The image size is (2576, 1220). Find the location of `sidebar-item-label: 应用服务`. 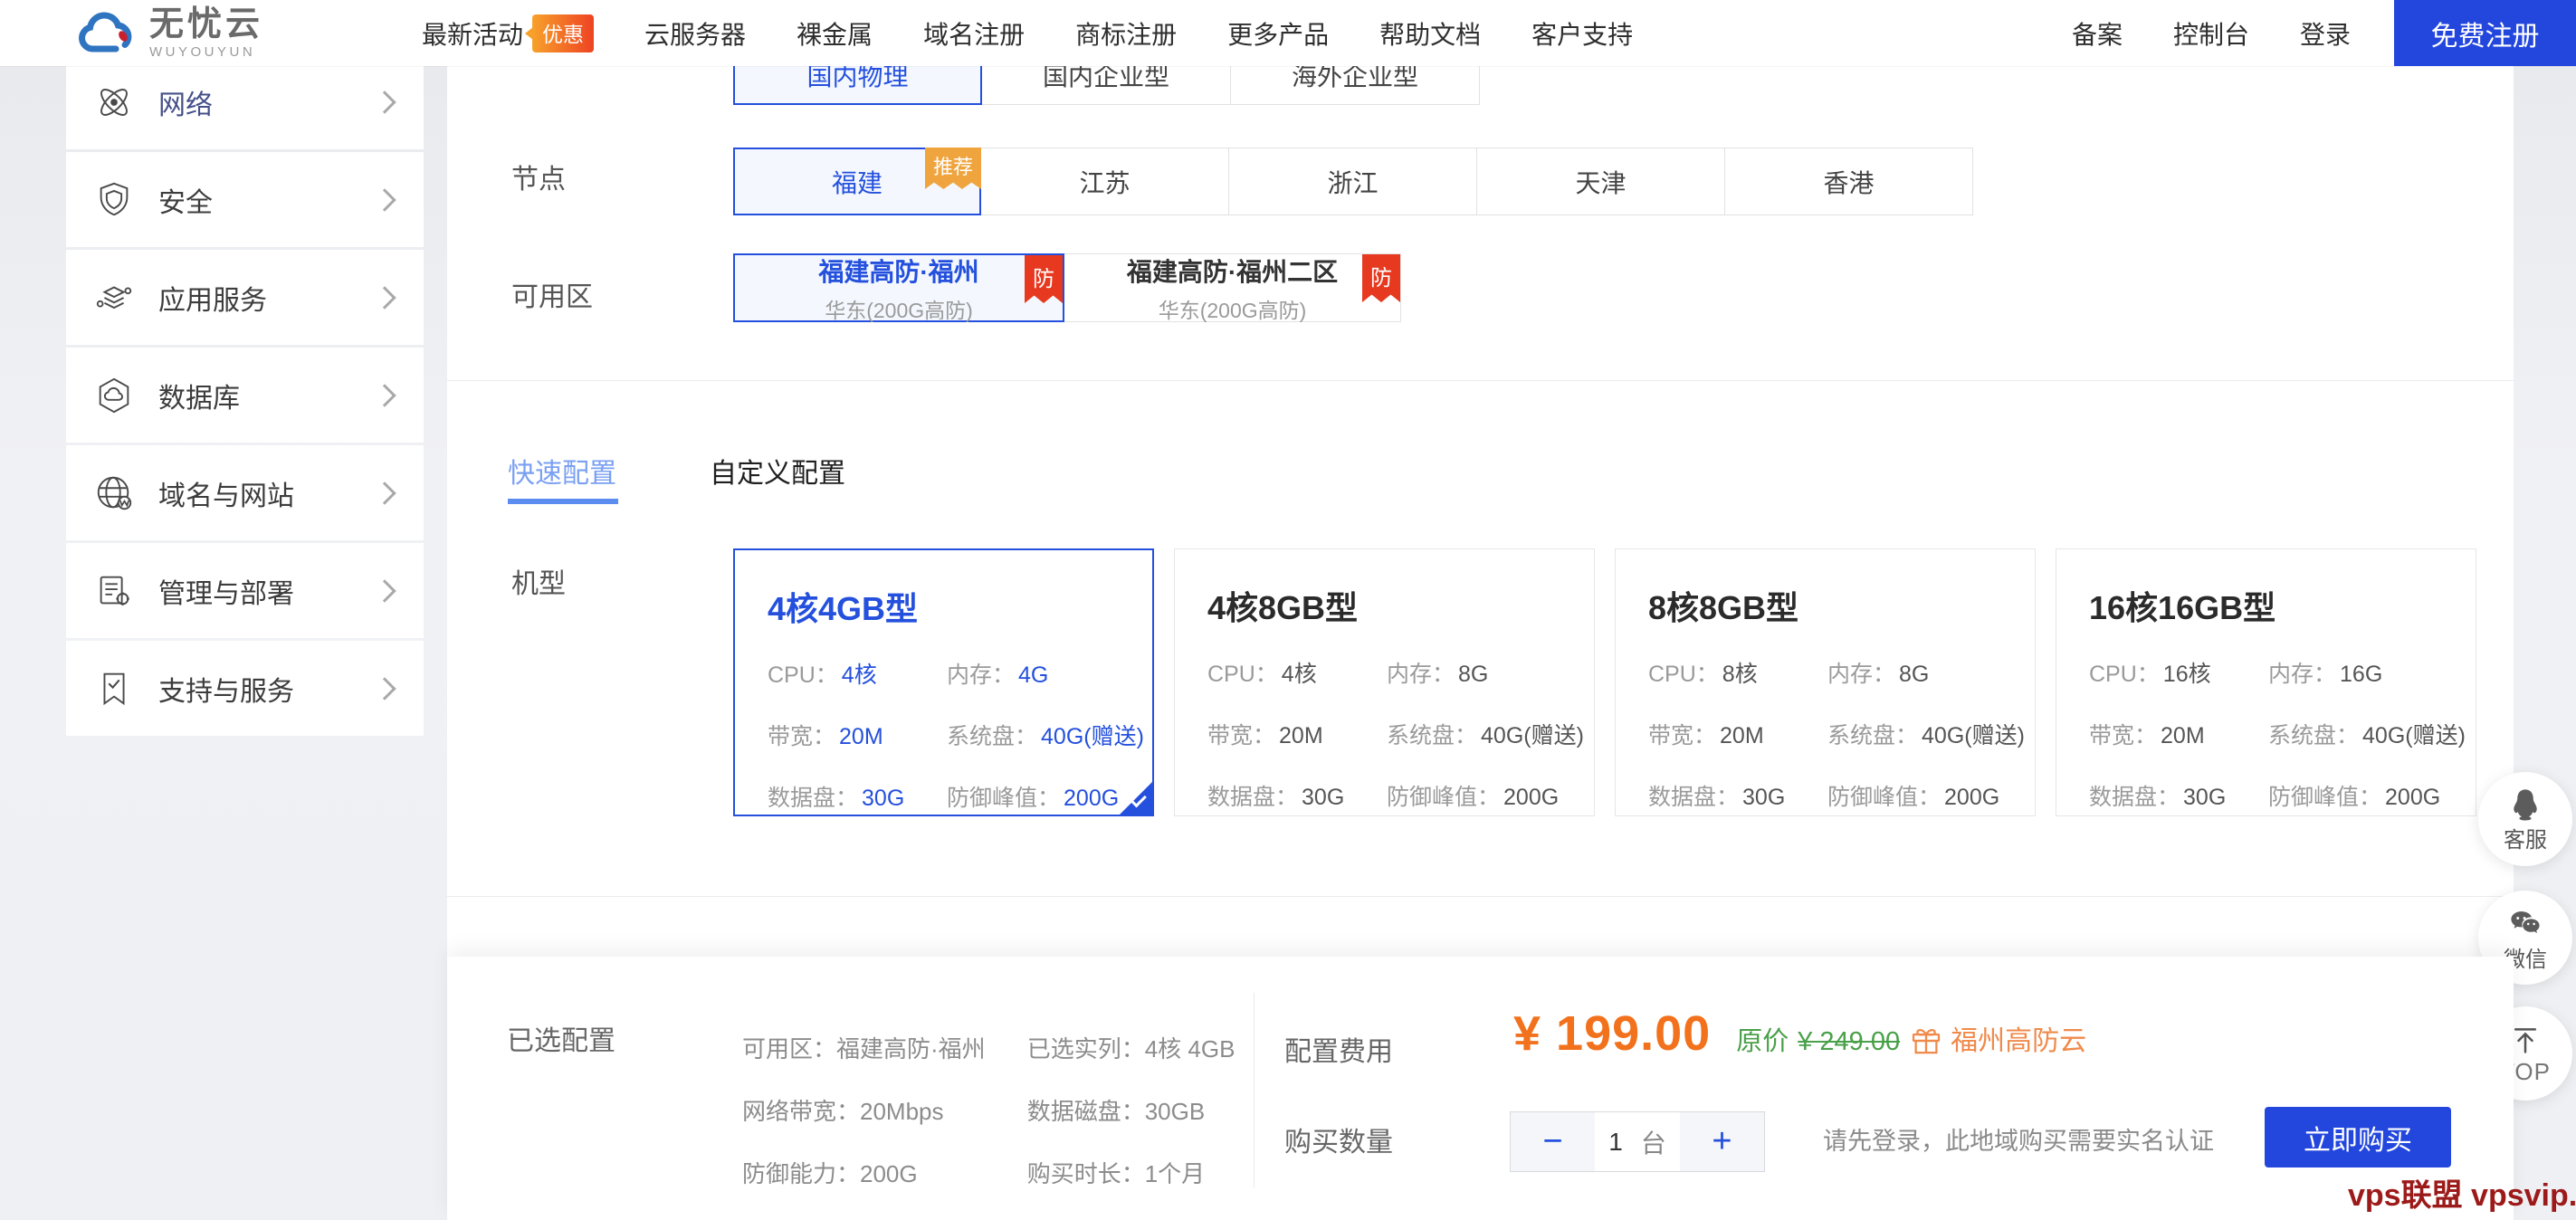

sidebar-item-label: 应用服务 is located at coordinates (213, 301).